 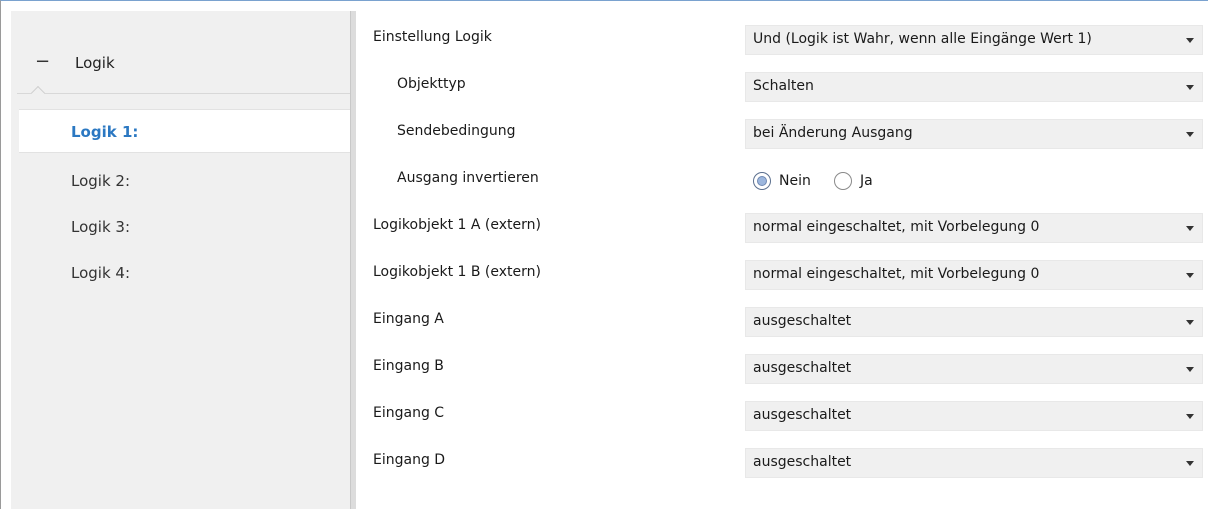 I want to click on sidebar-splitter, so click(x=353, y=260).